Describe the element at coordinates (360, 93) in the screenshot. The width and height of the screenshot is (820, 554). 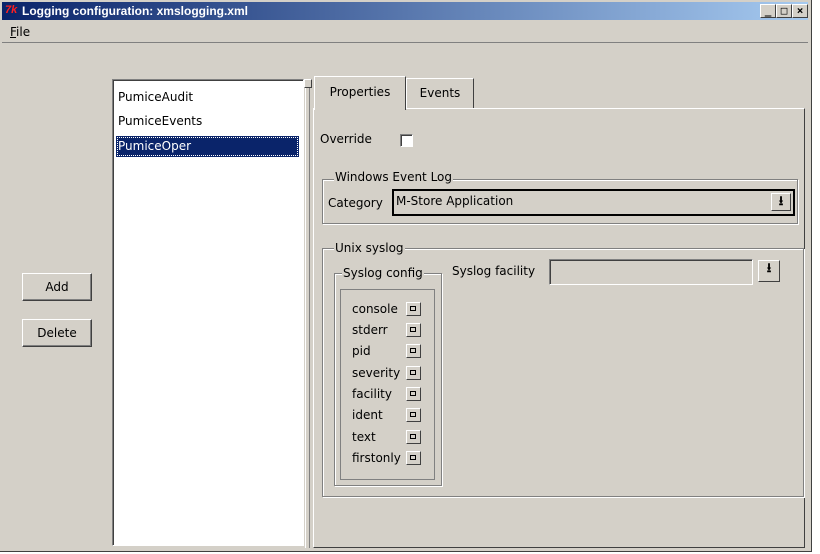
I see `tab-properties: Properties` at that location.